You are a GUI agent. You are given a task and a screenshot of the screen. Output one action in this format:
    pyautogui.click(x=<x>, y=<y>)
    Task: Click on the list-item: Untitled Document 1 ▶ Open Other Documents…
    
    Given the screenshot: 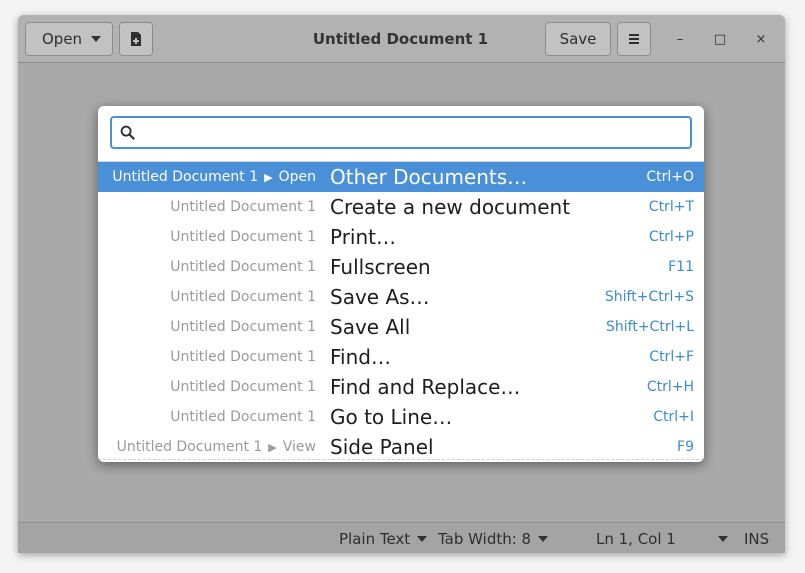 What is the action you would take?
    pyautogui.click(x=401, y=177)
    